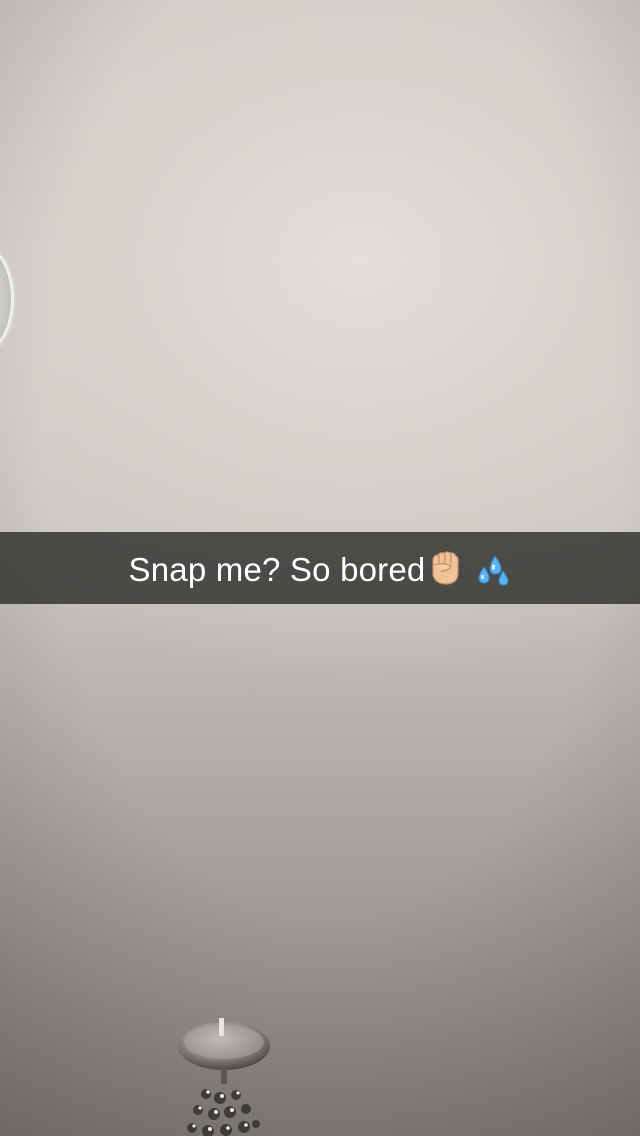 The width and height of the screenshot is (640, 1136). What do you see at coordinates (277, 569) in the screenshot?
I see `caption-label: Snap me? So bored` at bounding box center [277, 569].